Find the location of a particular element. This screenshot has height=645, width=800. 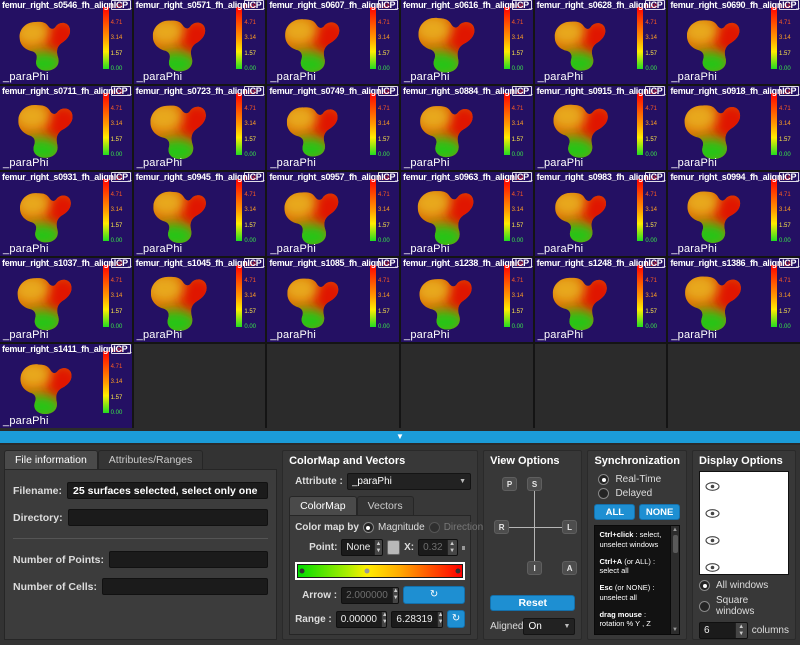

point-color-swatch is located at coordinates (393, 547).